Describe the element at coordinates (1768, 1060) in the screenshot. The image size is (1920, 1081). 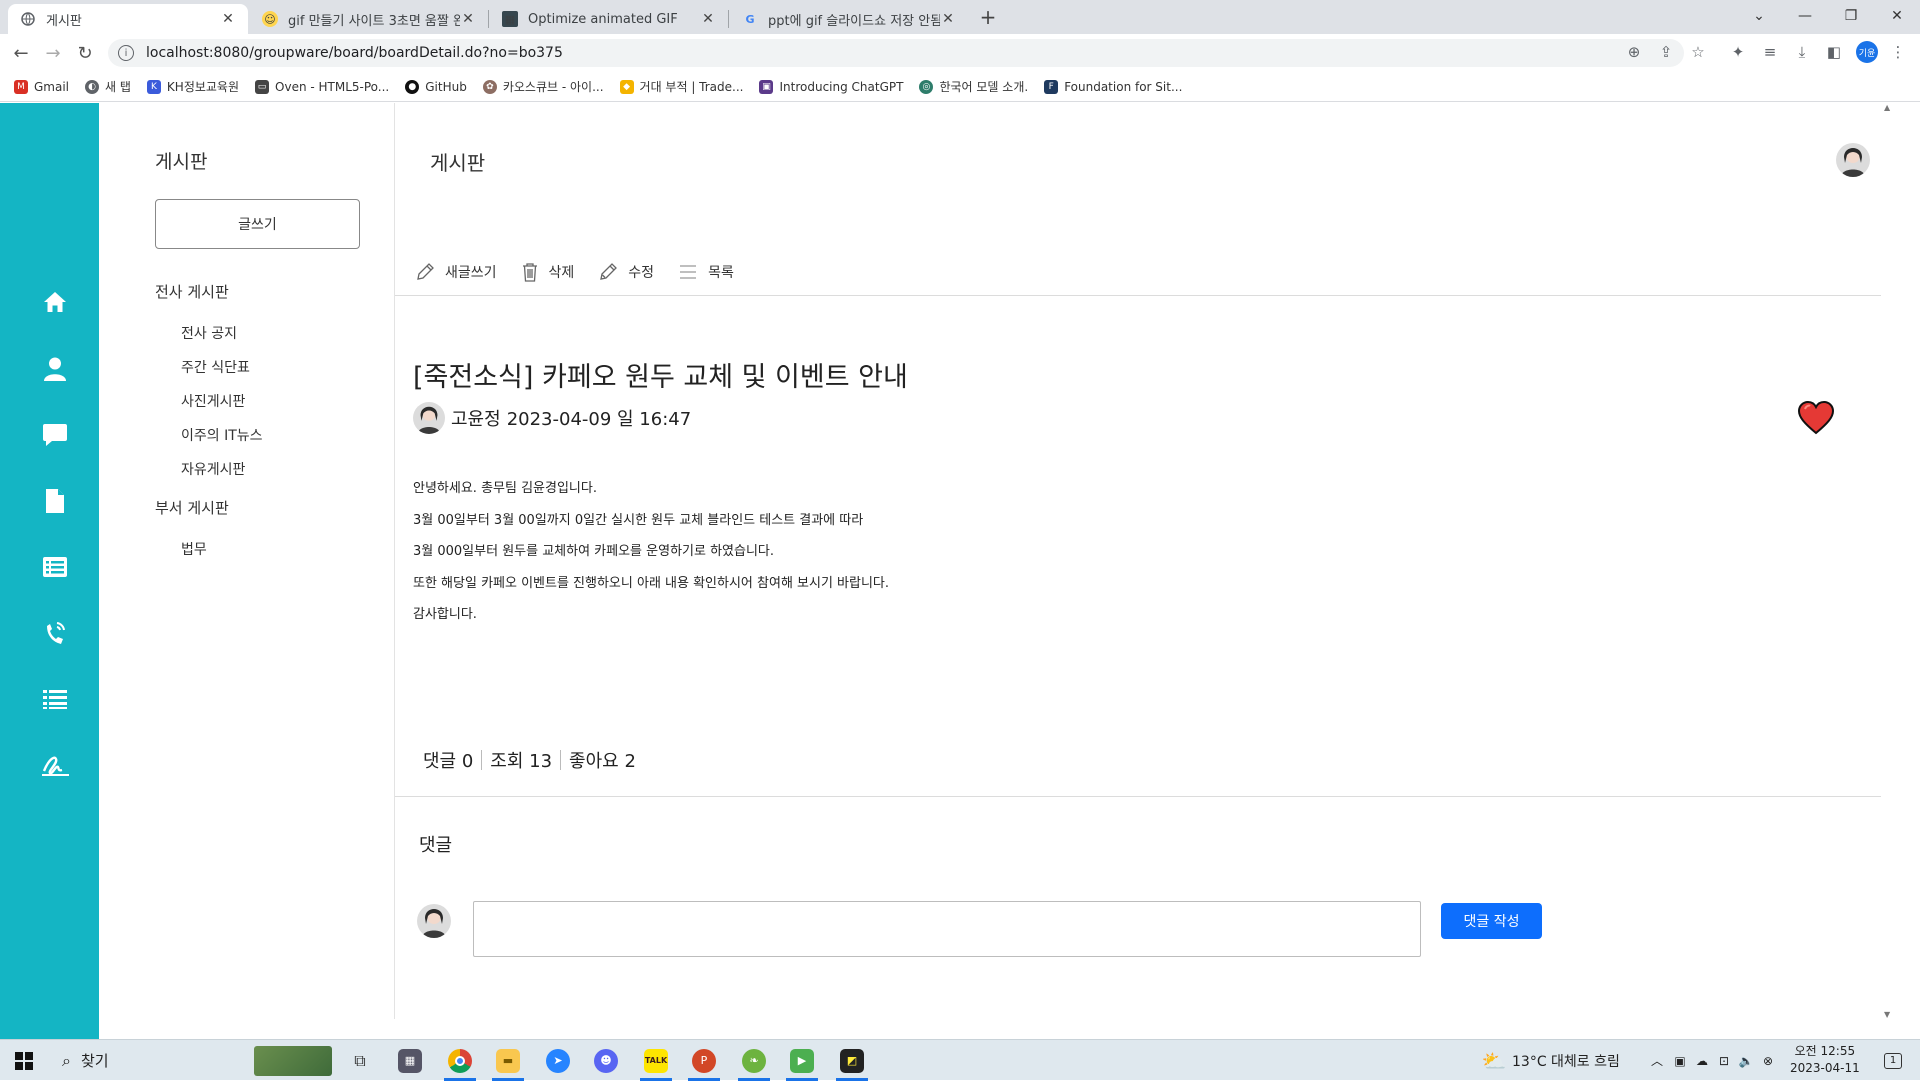
I see `ime-icon: ⊗` at that location.